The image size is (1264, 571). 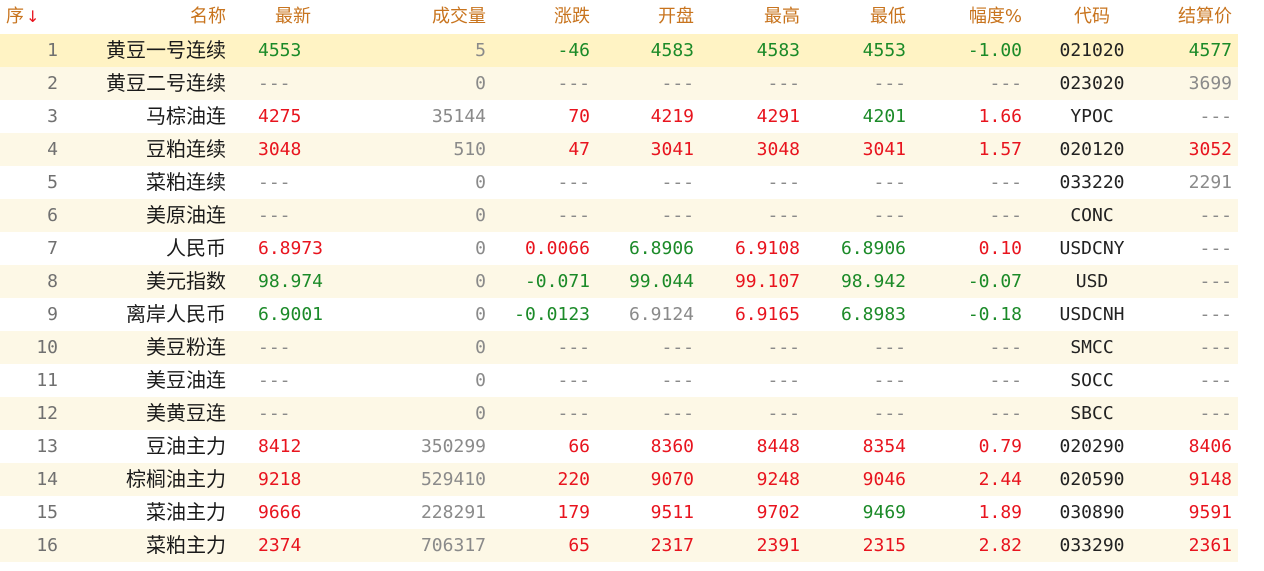 I want to click on table-row: 12 美黄豆连 --- 0 --- --- --- --- --- SBCC ---, so click(x=619, y=413).